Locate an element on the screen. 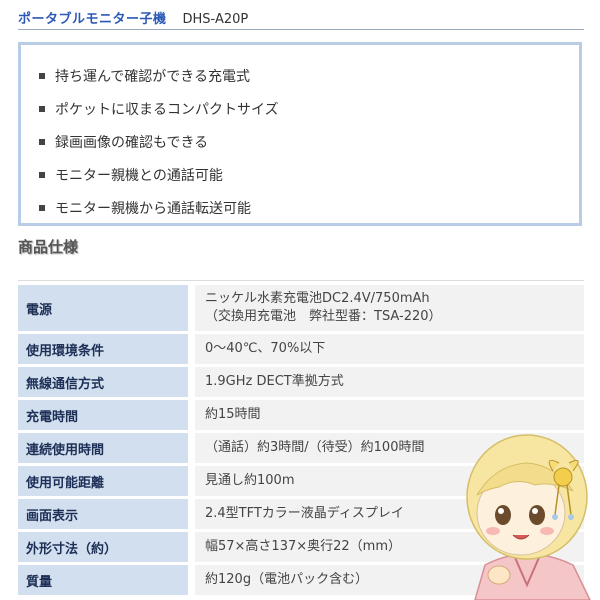 Image resolution: width=600 pixels, height=600 pixels. feature-text: ポケットに収まるコンパクトサイズ is located at coordinates (167, 109).